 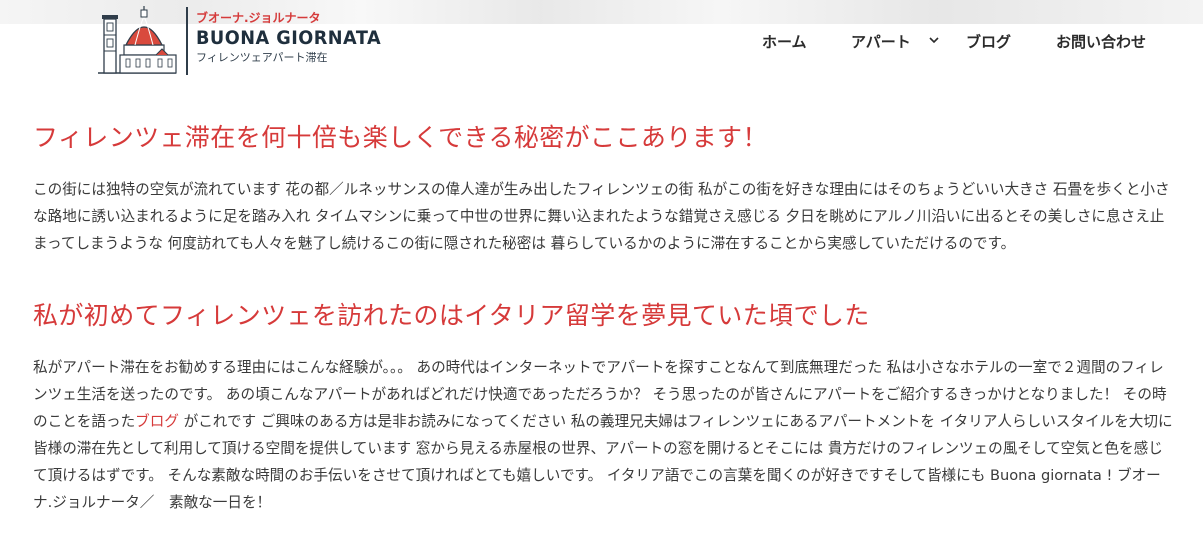 I want to click on blog-inline-link: ブログ, so click(x=157, y=421).